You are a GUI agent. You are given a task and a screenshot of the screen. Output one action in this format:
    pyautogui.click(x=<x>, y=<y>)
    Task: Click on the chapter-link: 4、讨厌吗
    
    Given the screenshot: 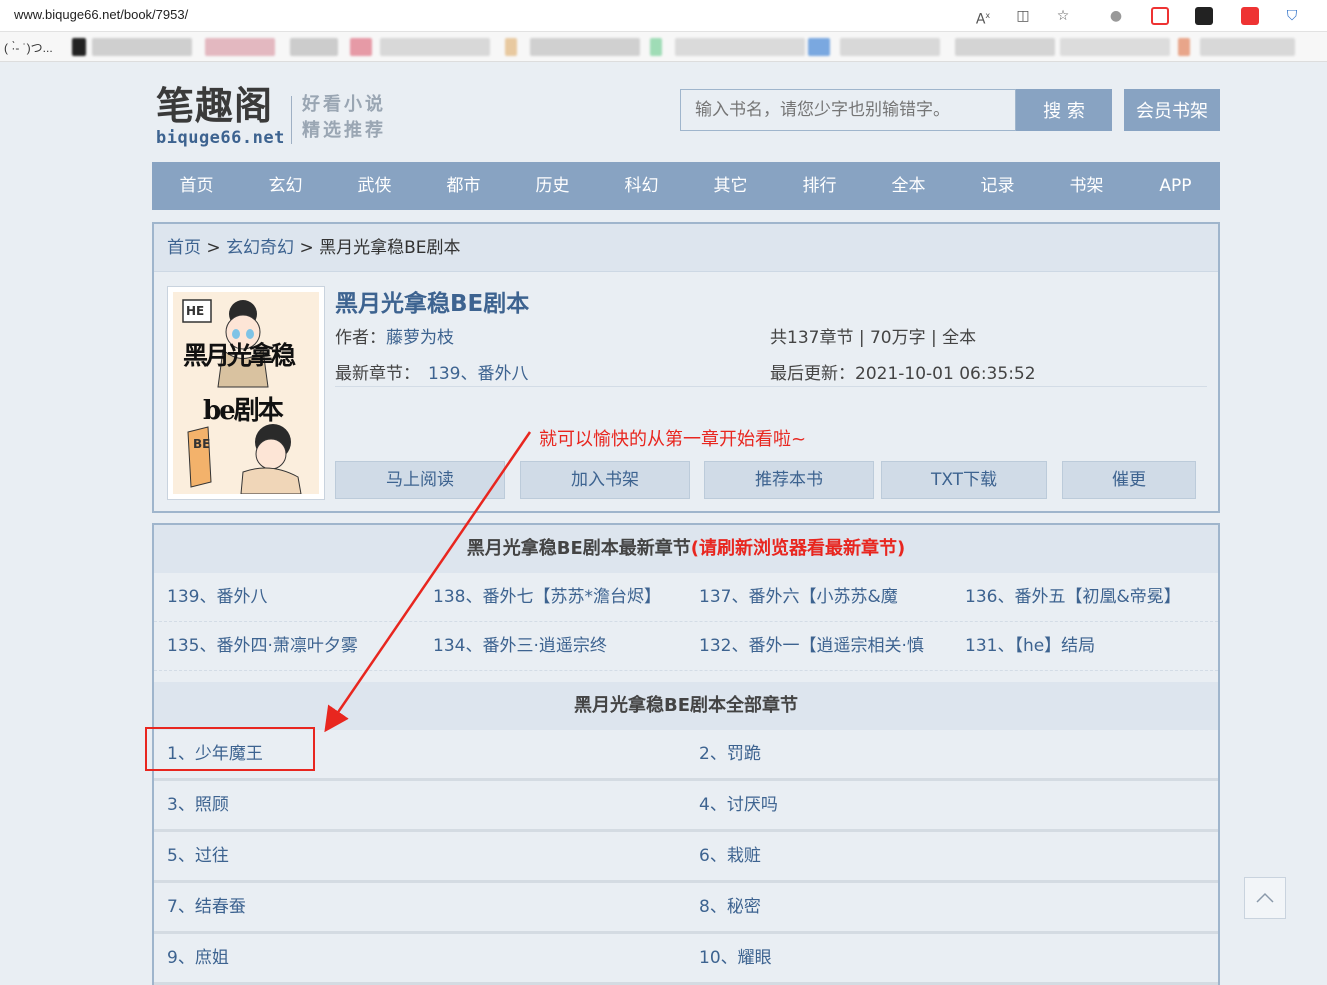 What is the action you would take?
    pyautogui.click(x=738, y=805)
    